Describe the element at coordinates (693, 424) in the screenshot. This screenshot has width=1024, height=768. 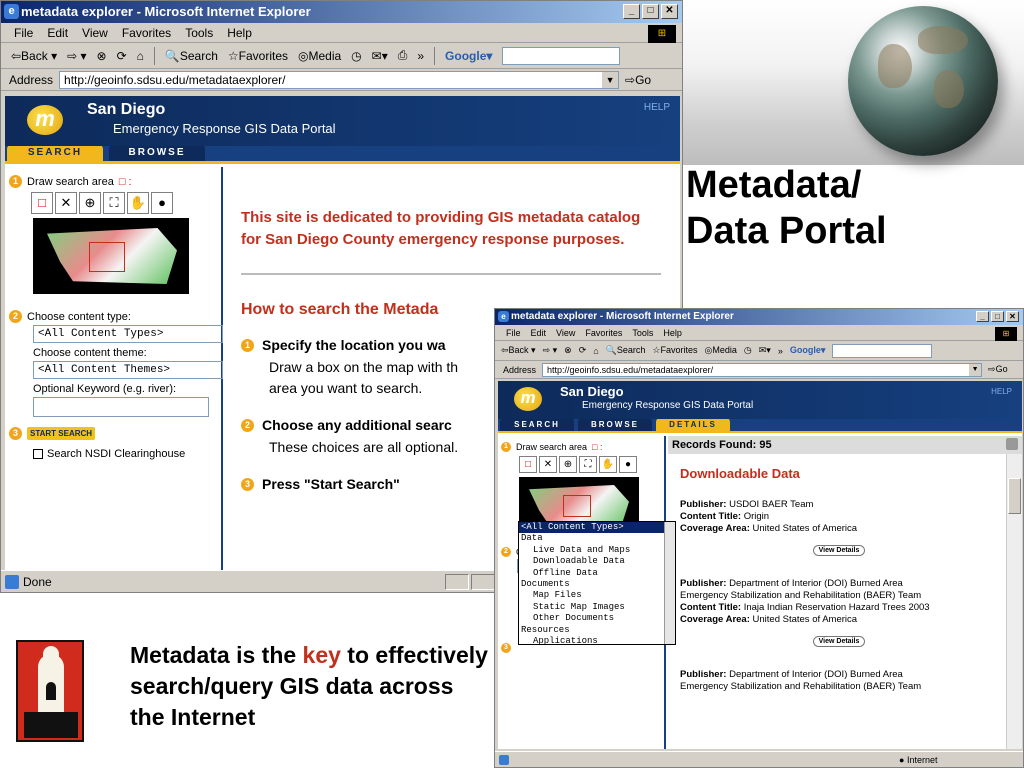
I see `tab-details: DETAILS` at that location.